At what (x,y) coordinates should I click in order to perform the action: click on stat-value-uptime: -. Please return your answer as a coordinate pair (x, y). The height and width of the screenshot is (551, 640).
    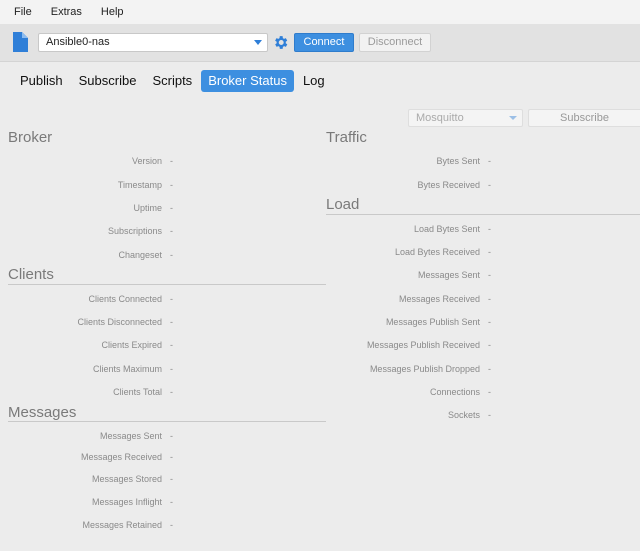
    Looking at the image, I should click on (171, 208).